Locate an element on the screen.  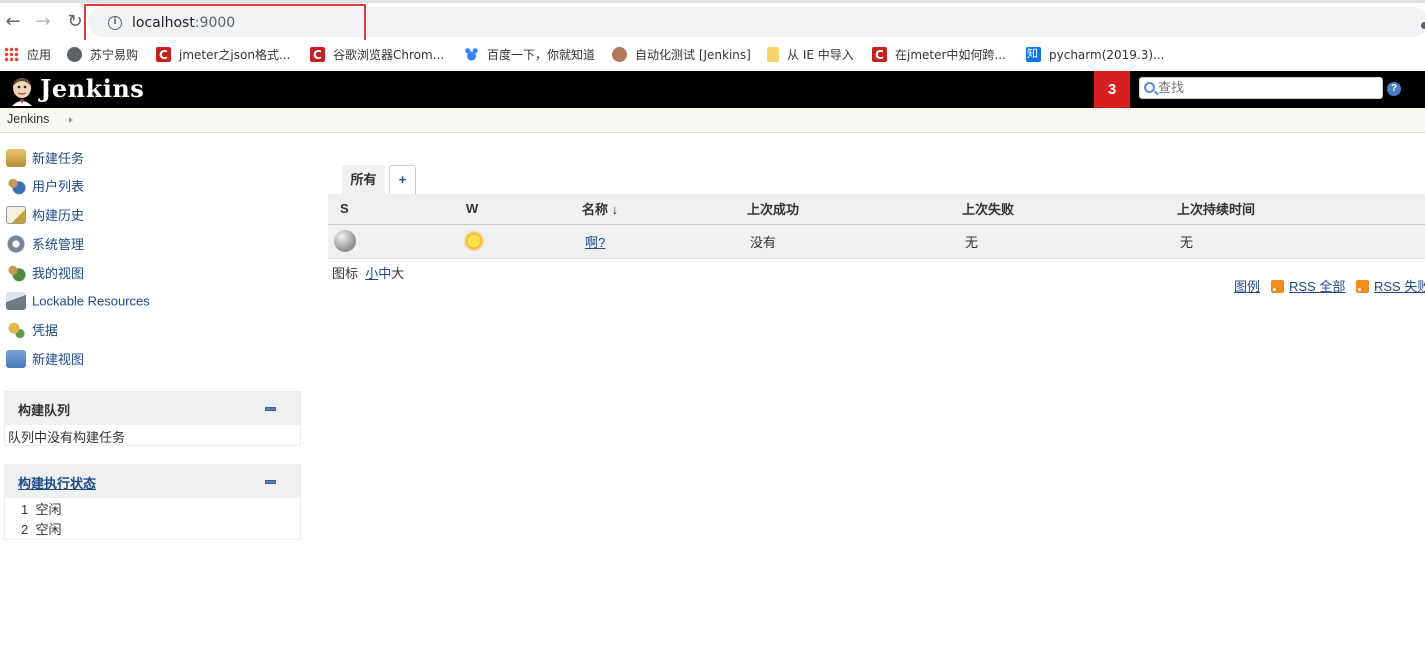
status-cell is located at coordinates (393, 241).